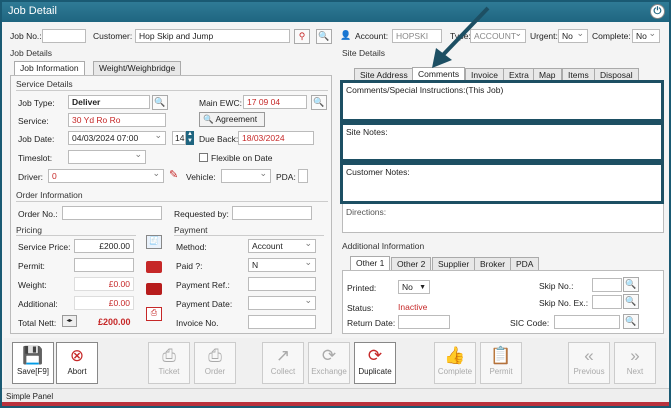 The image size is (671, 408). What do you see at coordinates (104, 246) in the screenshot?
I see `service-price-field: £200.00` at bounding box center [104, 246].